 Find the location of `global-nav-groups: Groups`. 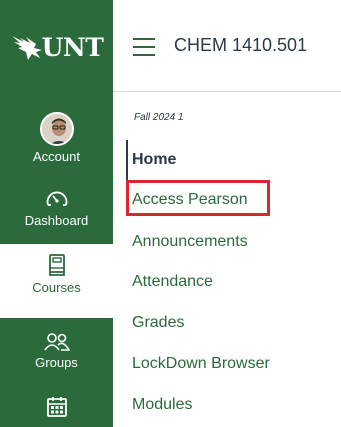

global-nav-groups: Groups is located at coordinates (56, 351).